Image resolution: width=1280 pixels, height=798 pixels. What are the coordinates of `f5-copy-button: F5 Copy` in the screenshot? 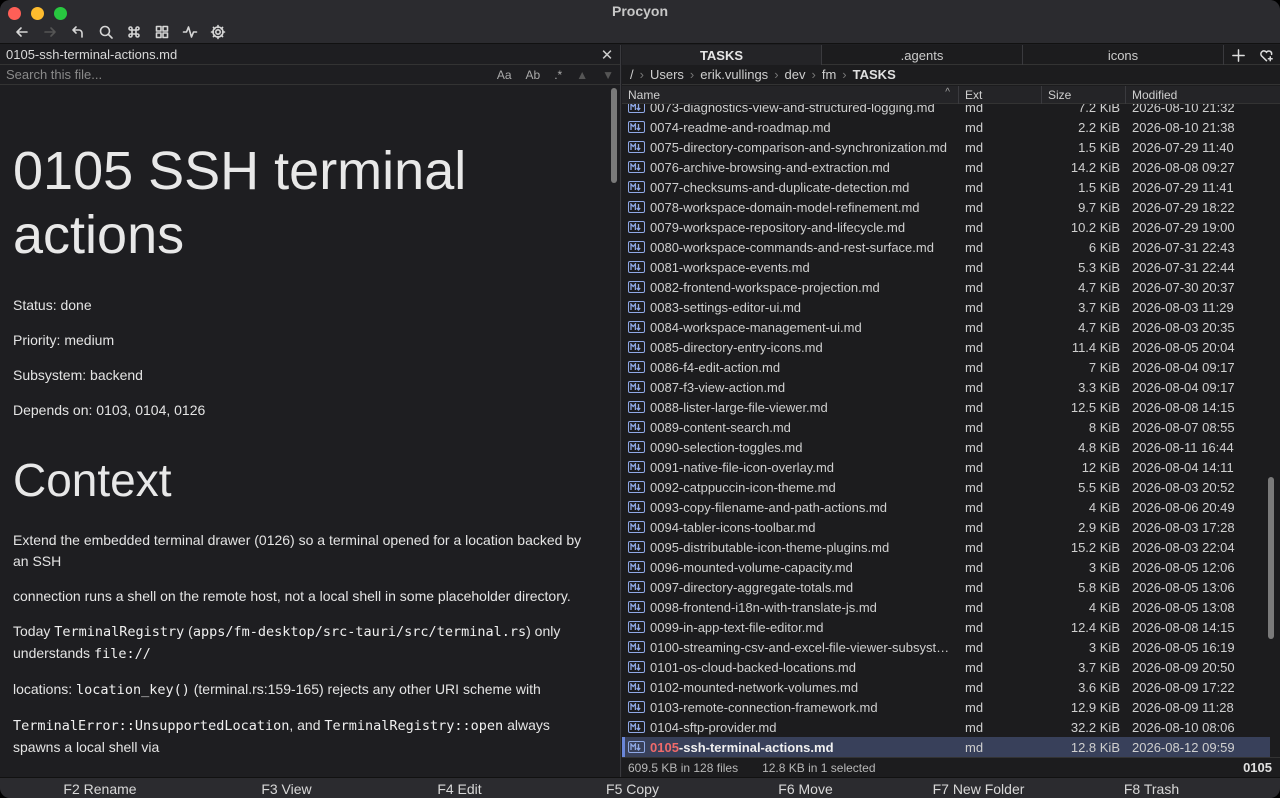 It's located at (632, 788).